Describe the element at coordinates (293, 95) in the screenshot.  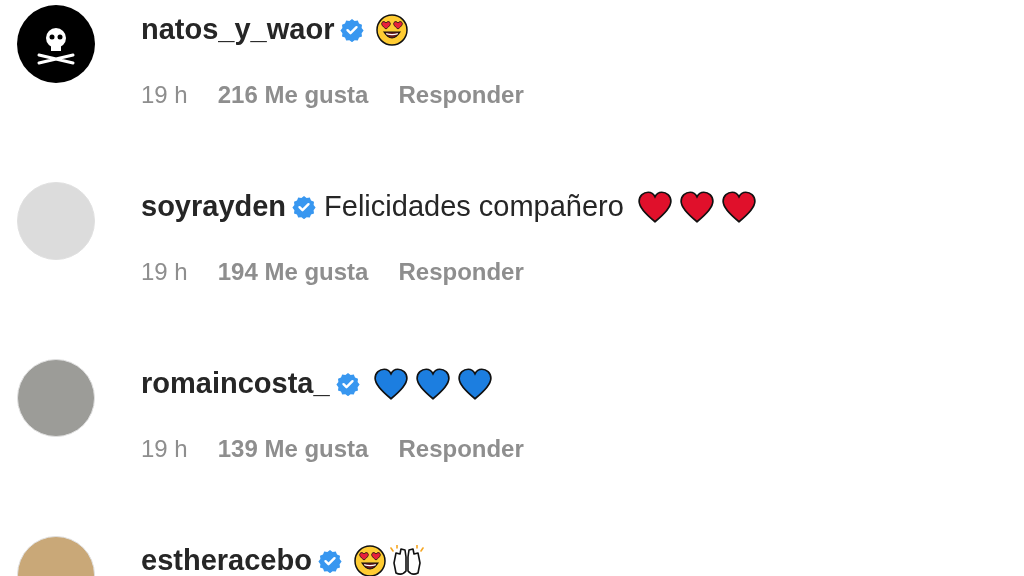
I see `likes-count-link: 216 Me gusta` at that location.